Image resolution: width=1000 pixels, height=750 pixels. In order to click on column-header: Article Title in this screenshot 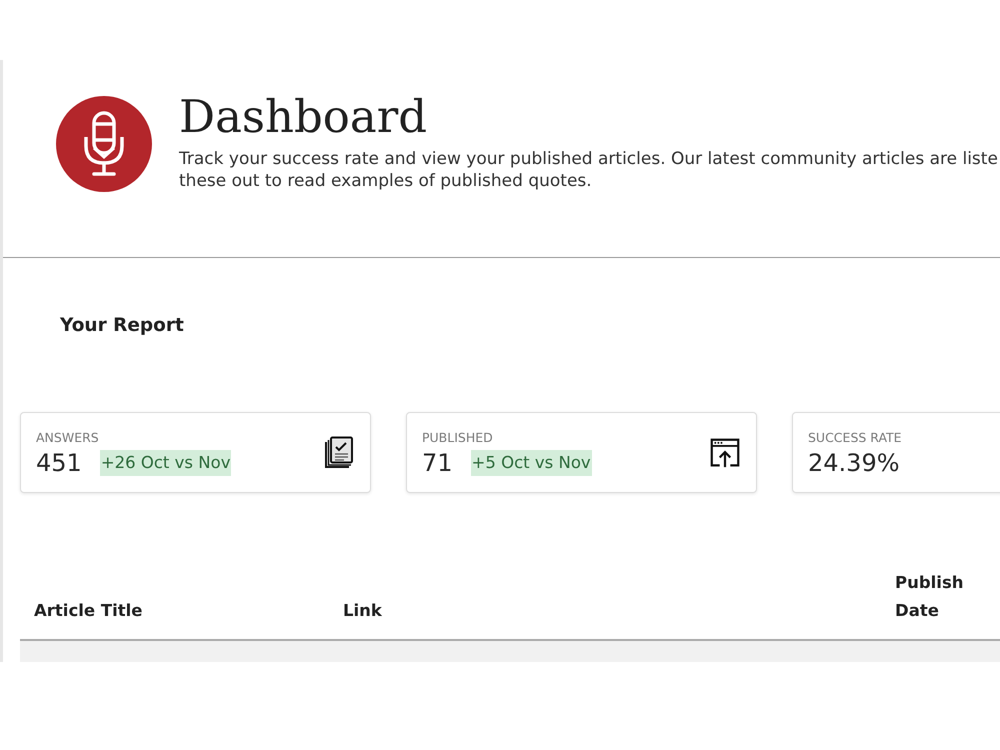, I will do `click(88, 611)`.